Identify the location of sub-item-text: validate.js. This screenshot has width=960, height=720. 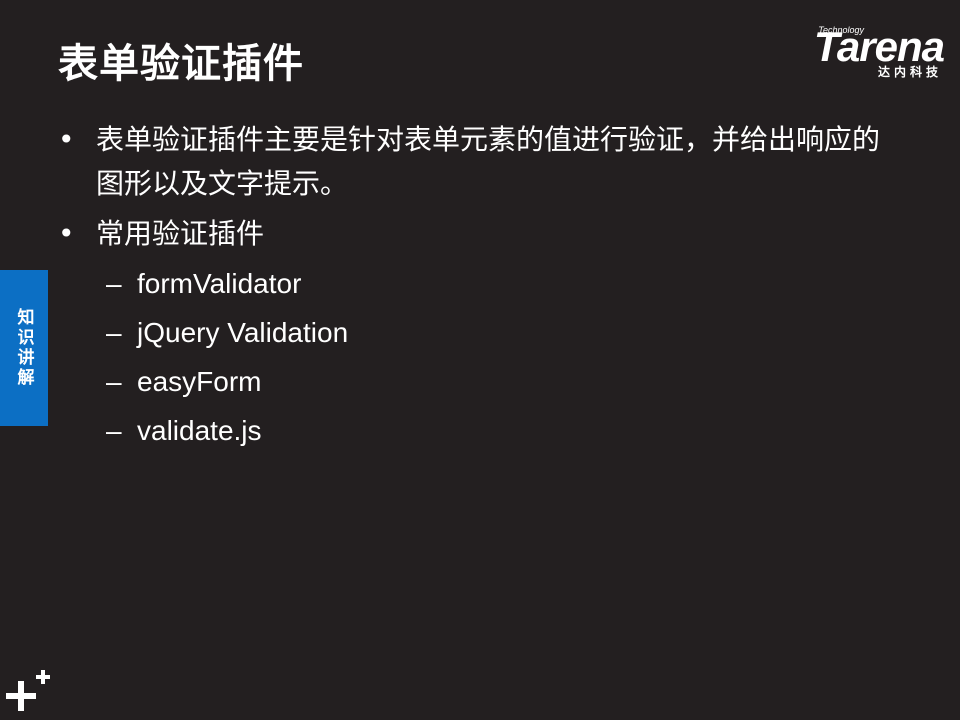
(199, 430).